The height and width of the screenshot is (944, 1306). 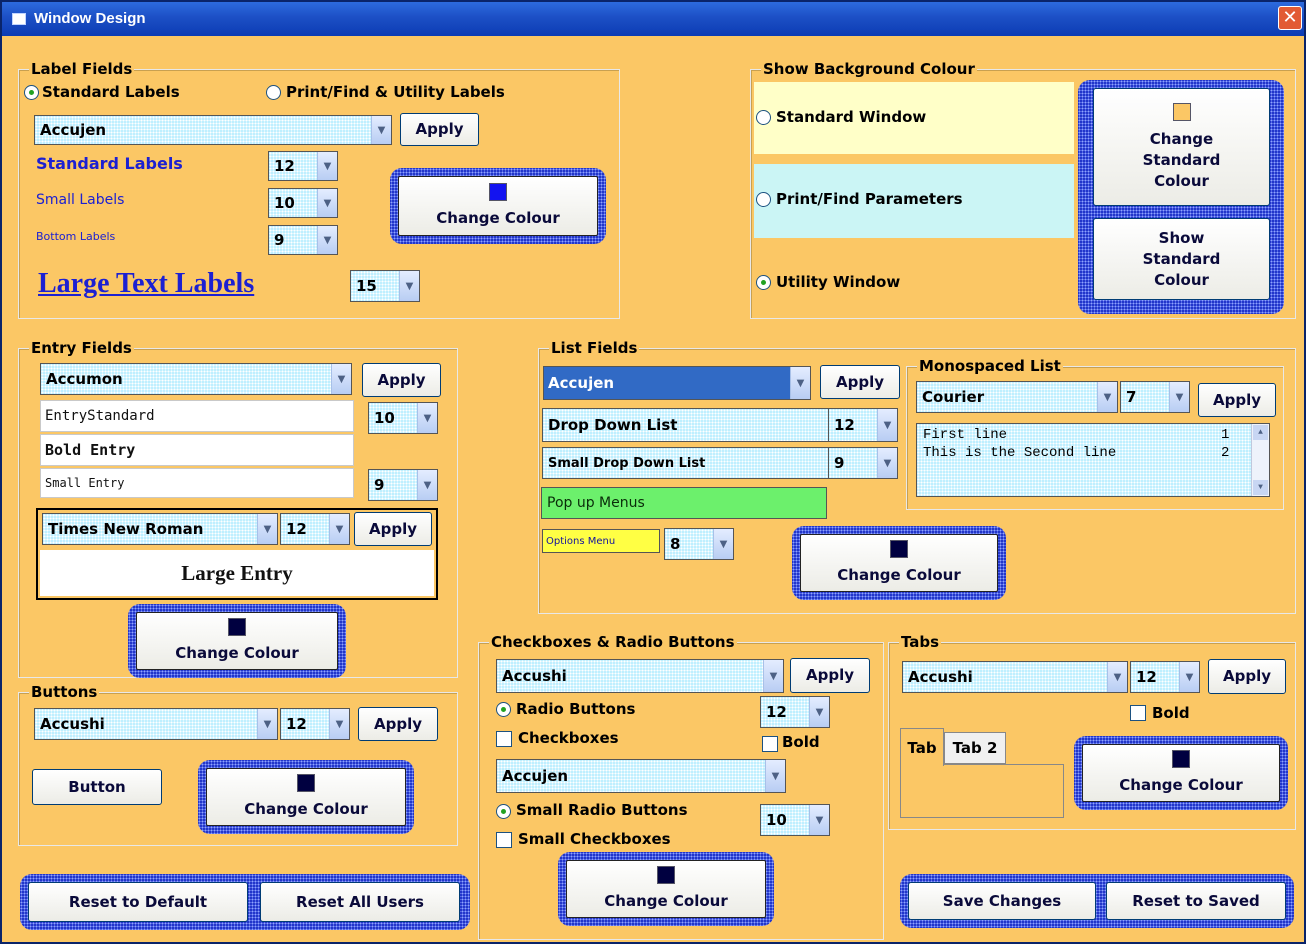 I want to click on radio-standard-window, so click(x=763, y=117).